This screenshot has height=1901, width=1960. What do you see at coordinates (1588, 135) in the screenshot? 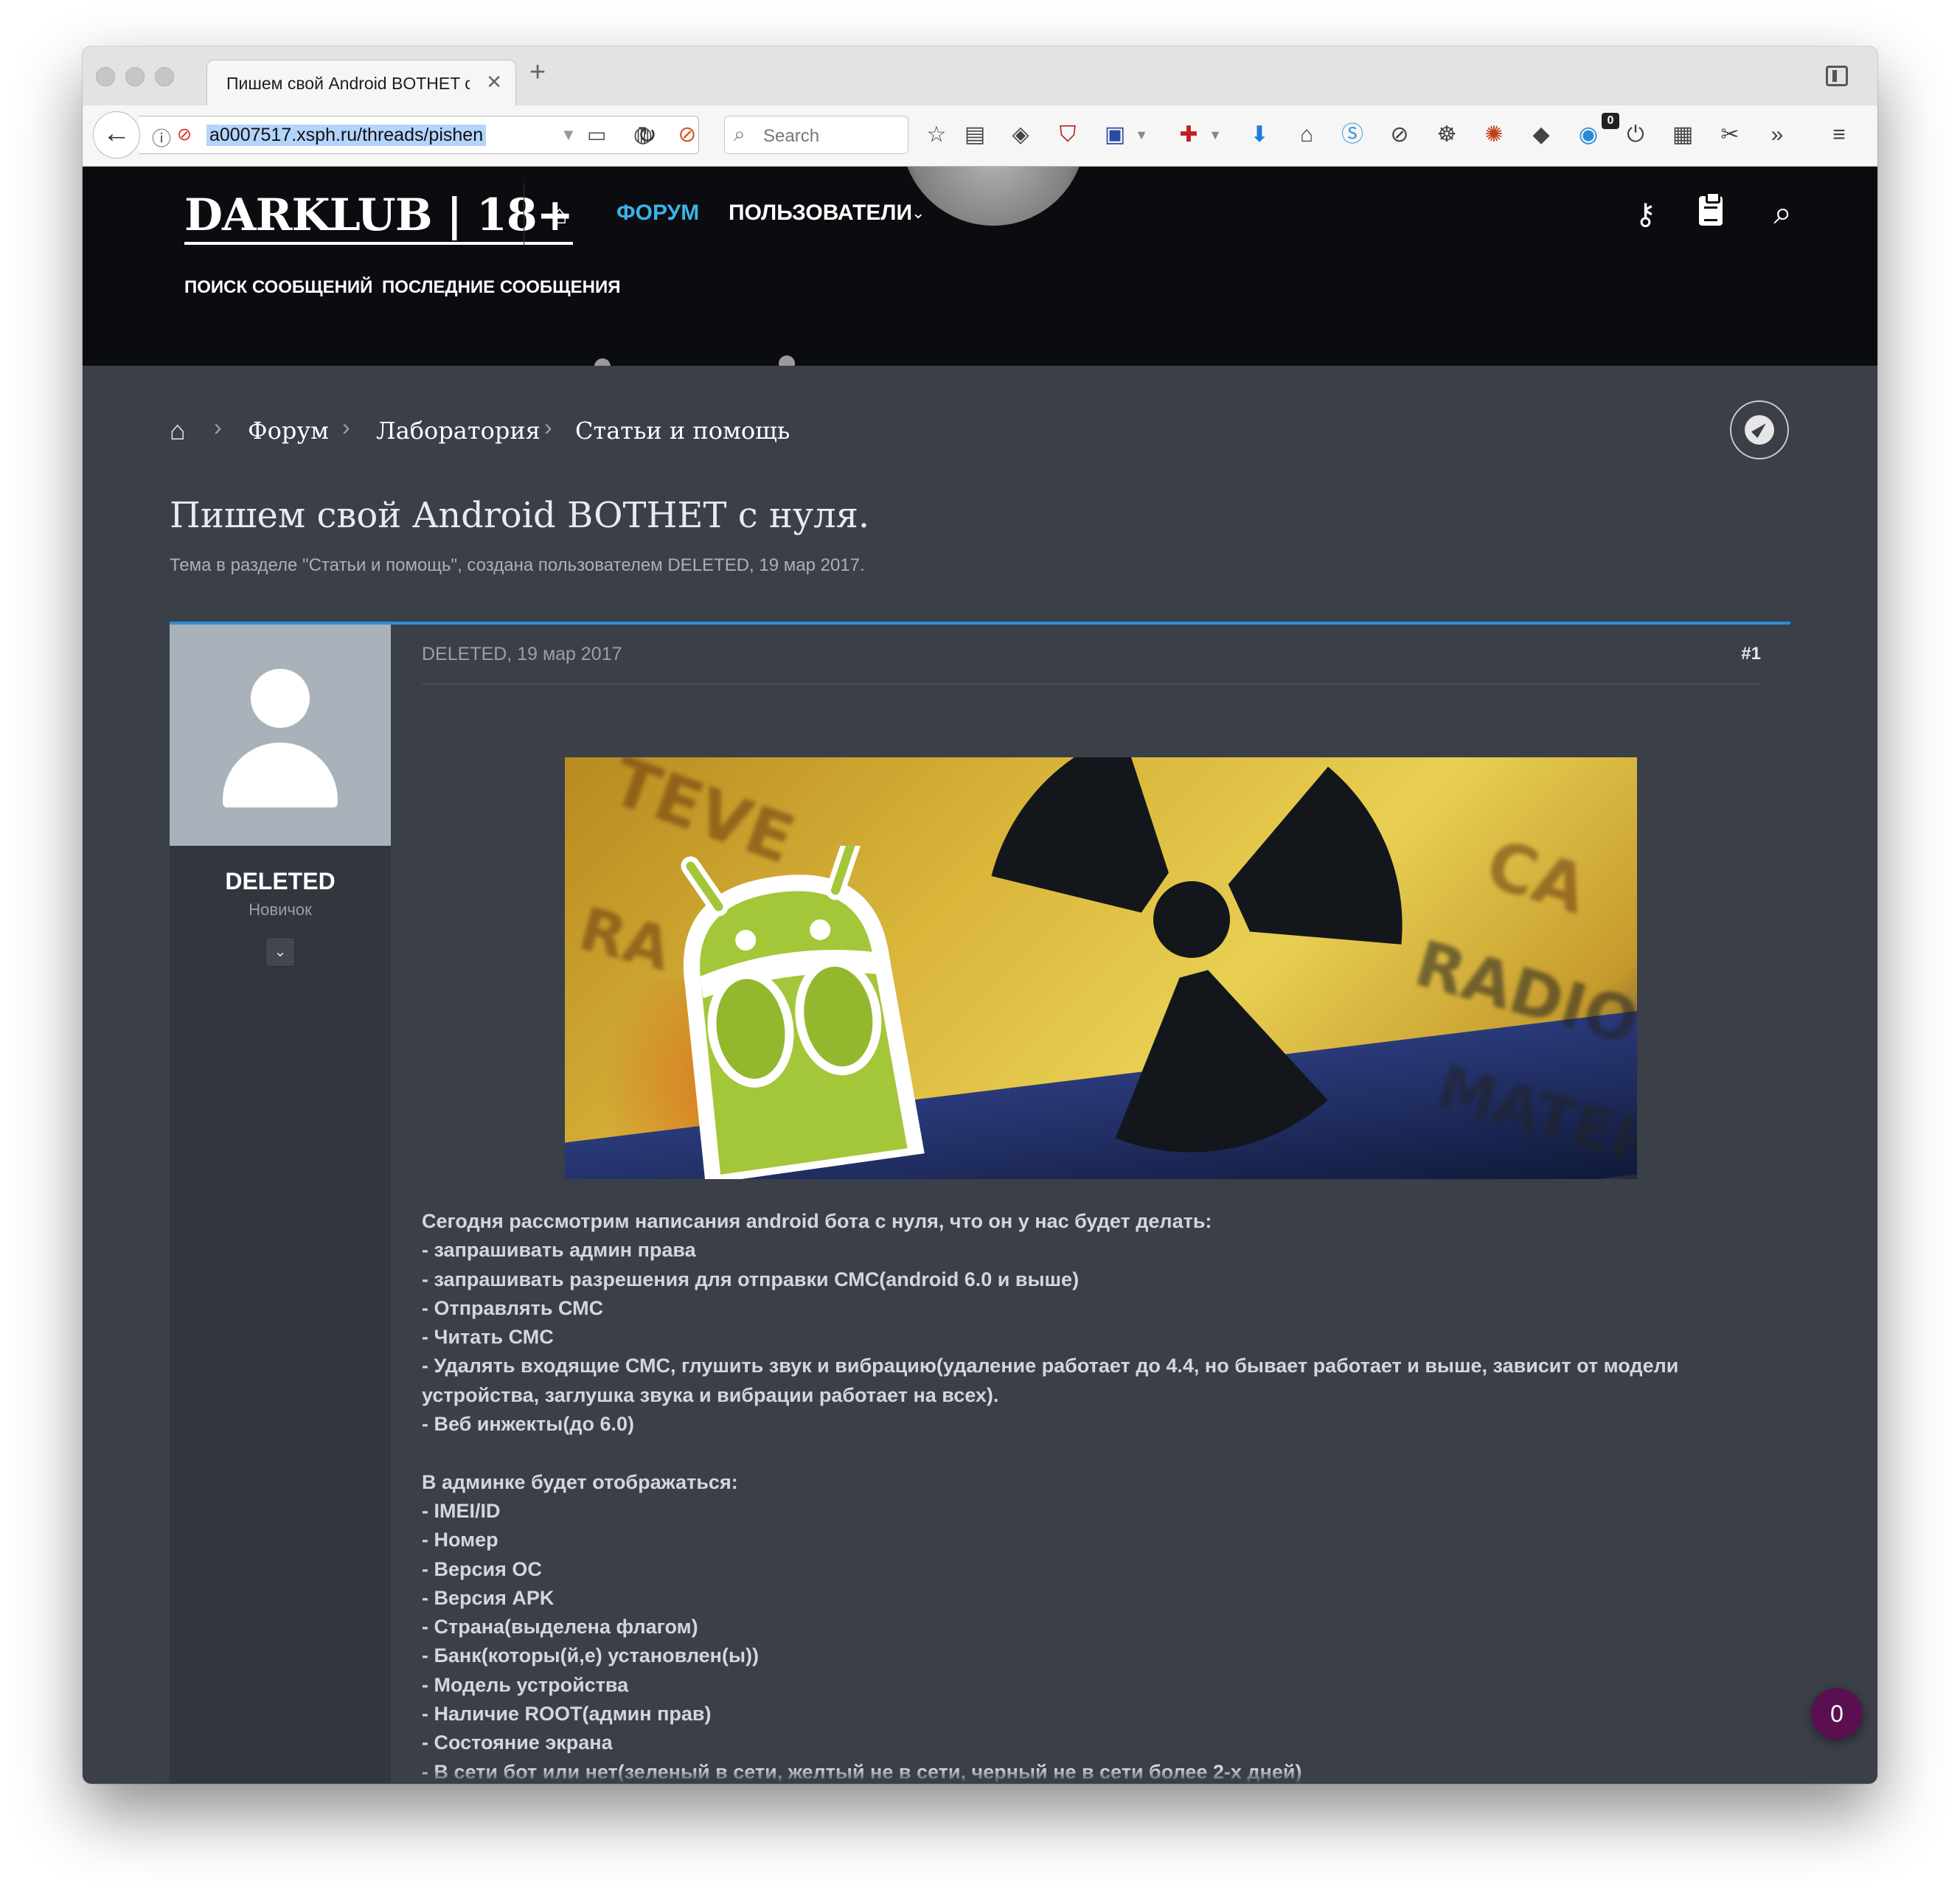
I see `notification-icon: ◉` at bounding box center [1588, 135].